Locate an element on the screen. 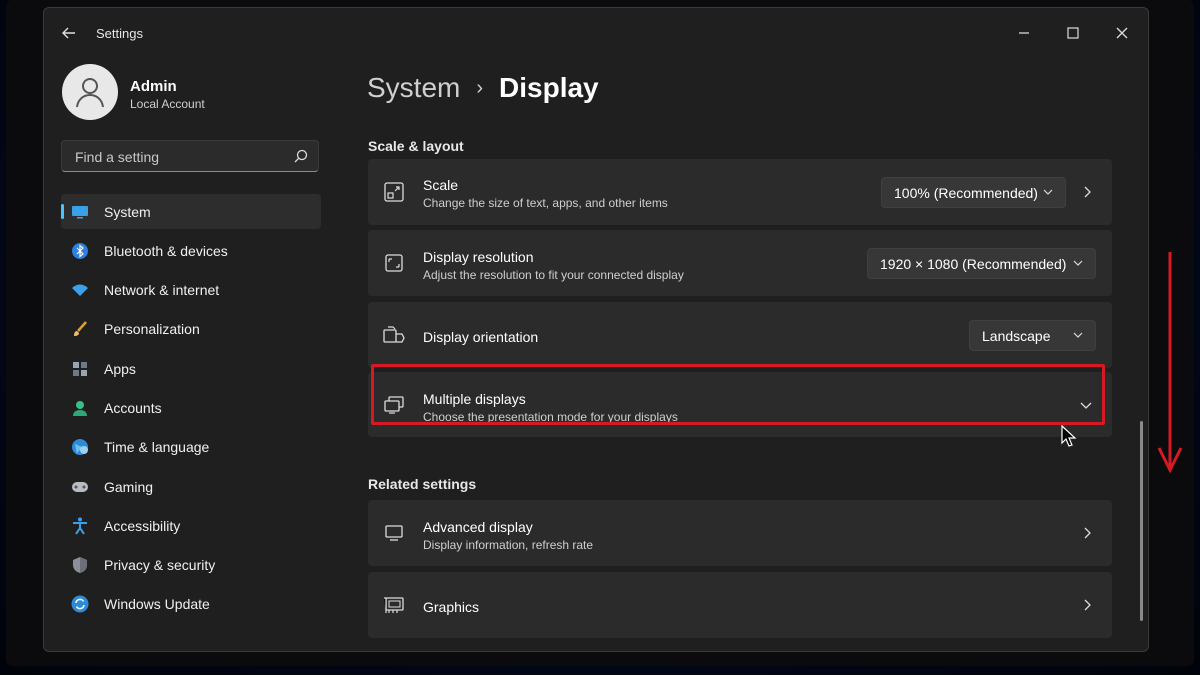  resolution-dropdown-value: 1920 × 1080 (Recommended) is located at coordinates (973, 263).